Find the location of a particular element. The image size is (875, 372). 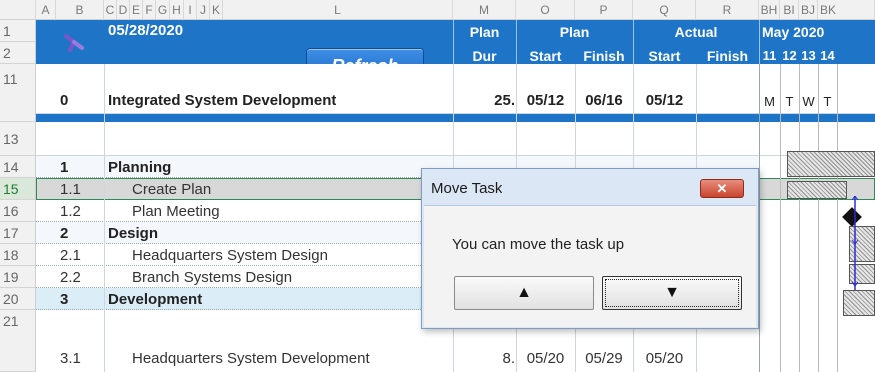

task-name-cell: Plan Meeting is located at coordinates (176, 211).